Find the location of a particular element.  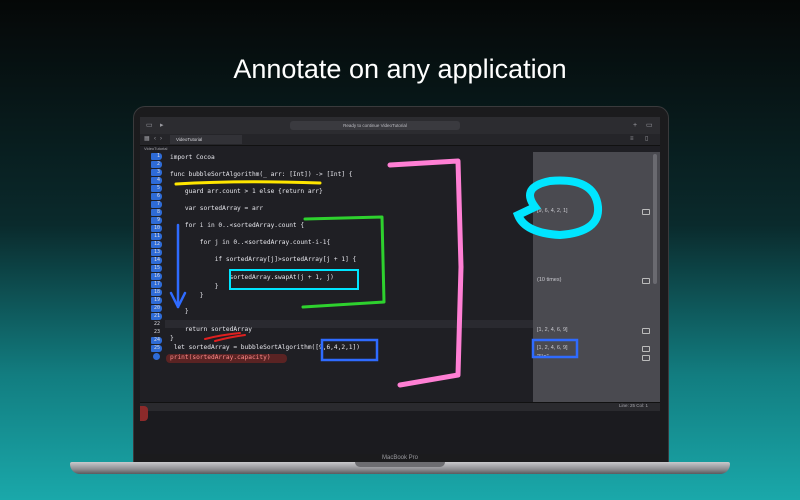

laptop-notch is located at coordinates (400, 464).